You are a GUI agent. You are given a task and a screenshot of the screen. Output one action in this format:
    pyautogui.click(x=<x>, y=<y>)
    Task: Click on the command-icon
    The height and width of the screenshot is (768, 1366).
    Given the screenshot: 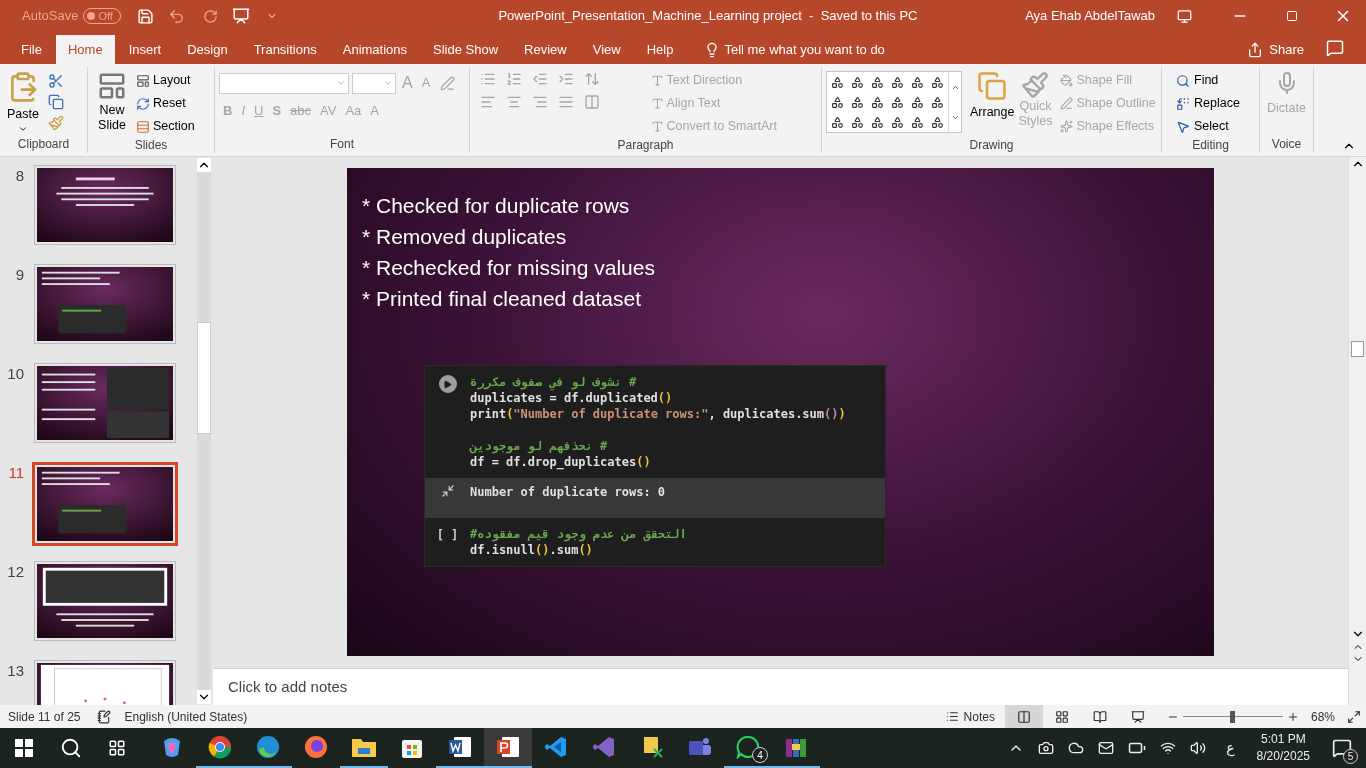 What is the action you would take?
    pyautogui.click(x=1183, y=80)
    